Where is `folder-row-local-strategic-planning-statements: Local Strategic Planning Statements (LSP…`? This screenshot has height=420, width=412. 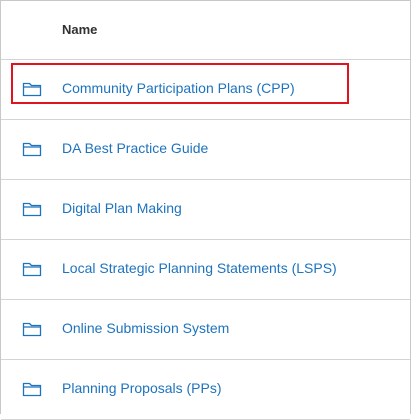 folder-row-local-strategic-planning-statements: Local Strategic Planning Statements (LSP… is located at coordinates (205, 270).